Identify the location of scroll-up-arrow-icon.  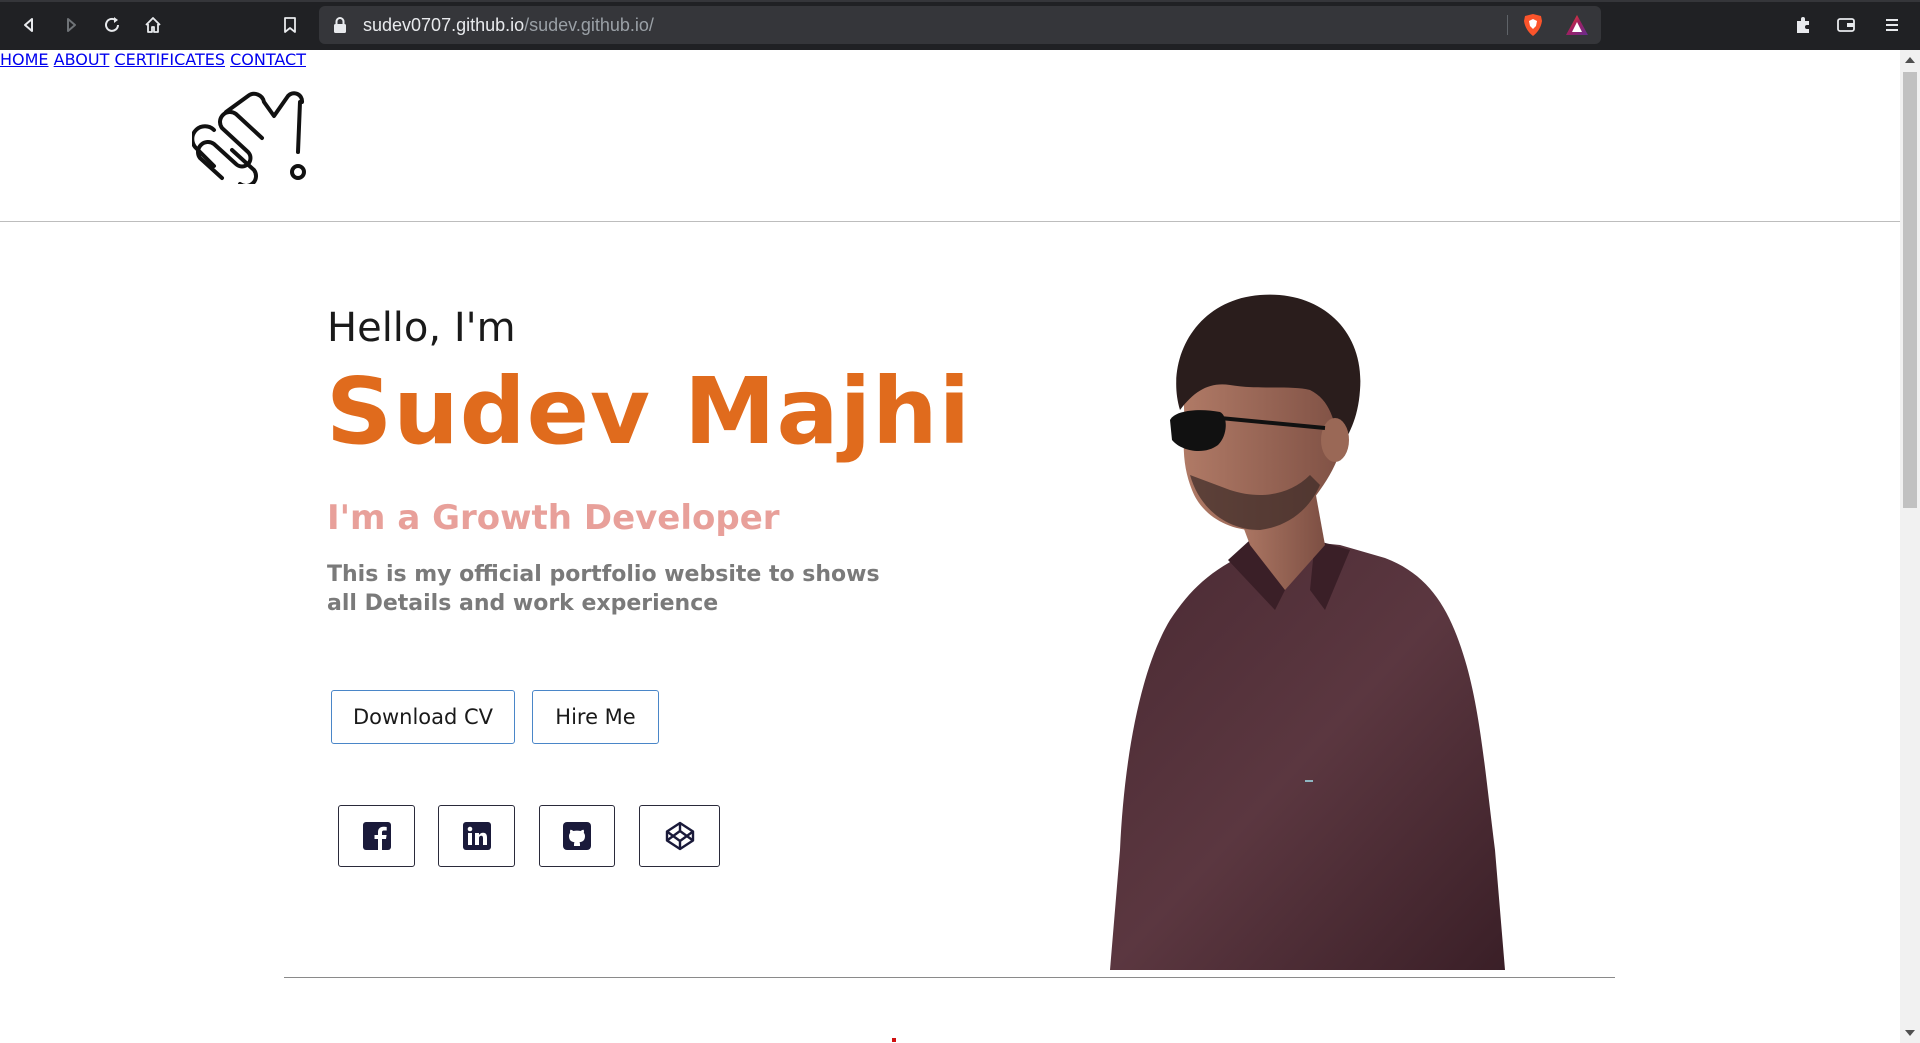
(1910, 60).